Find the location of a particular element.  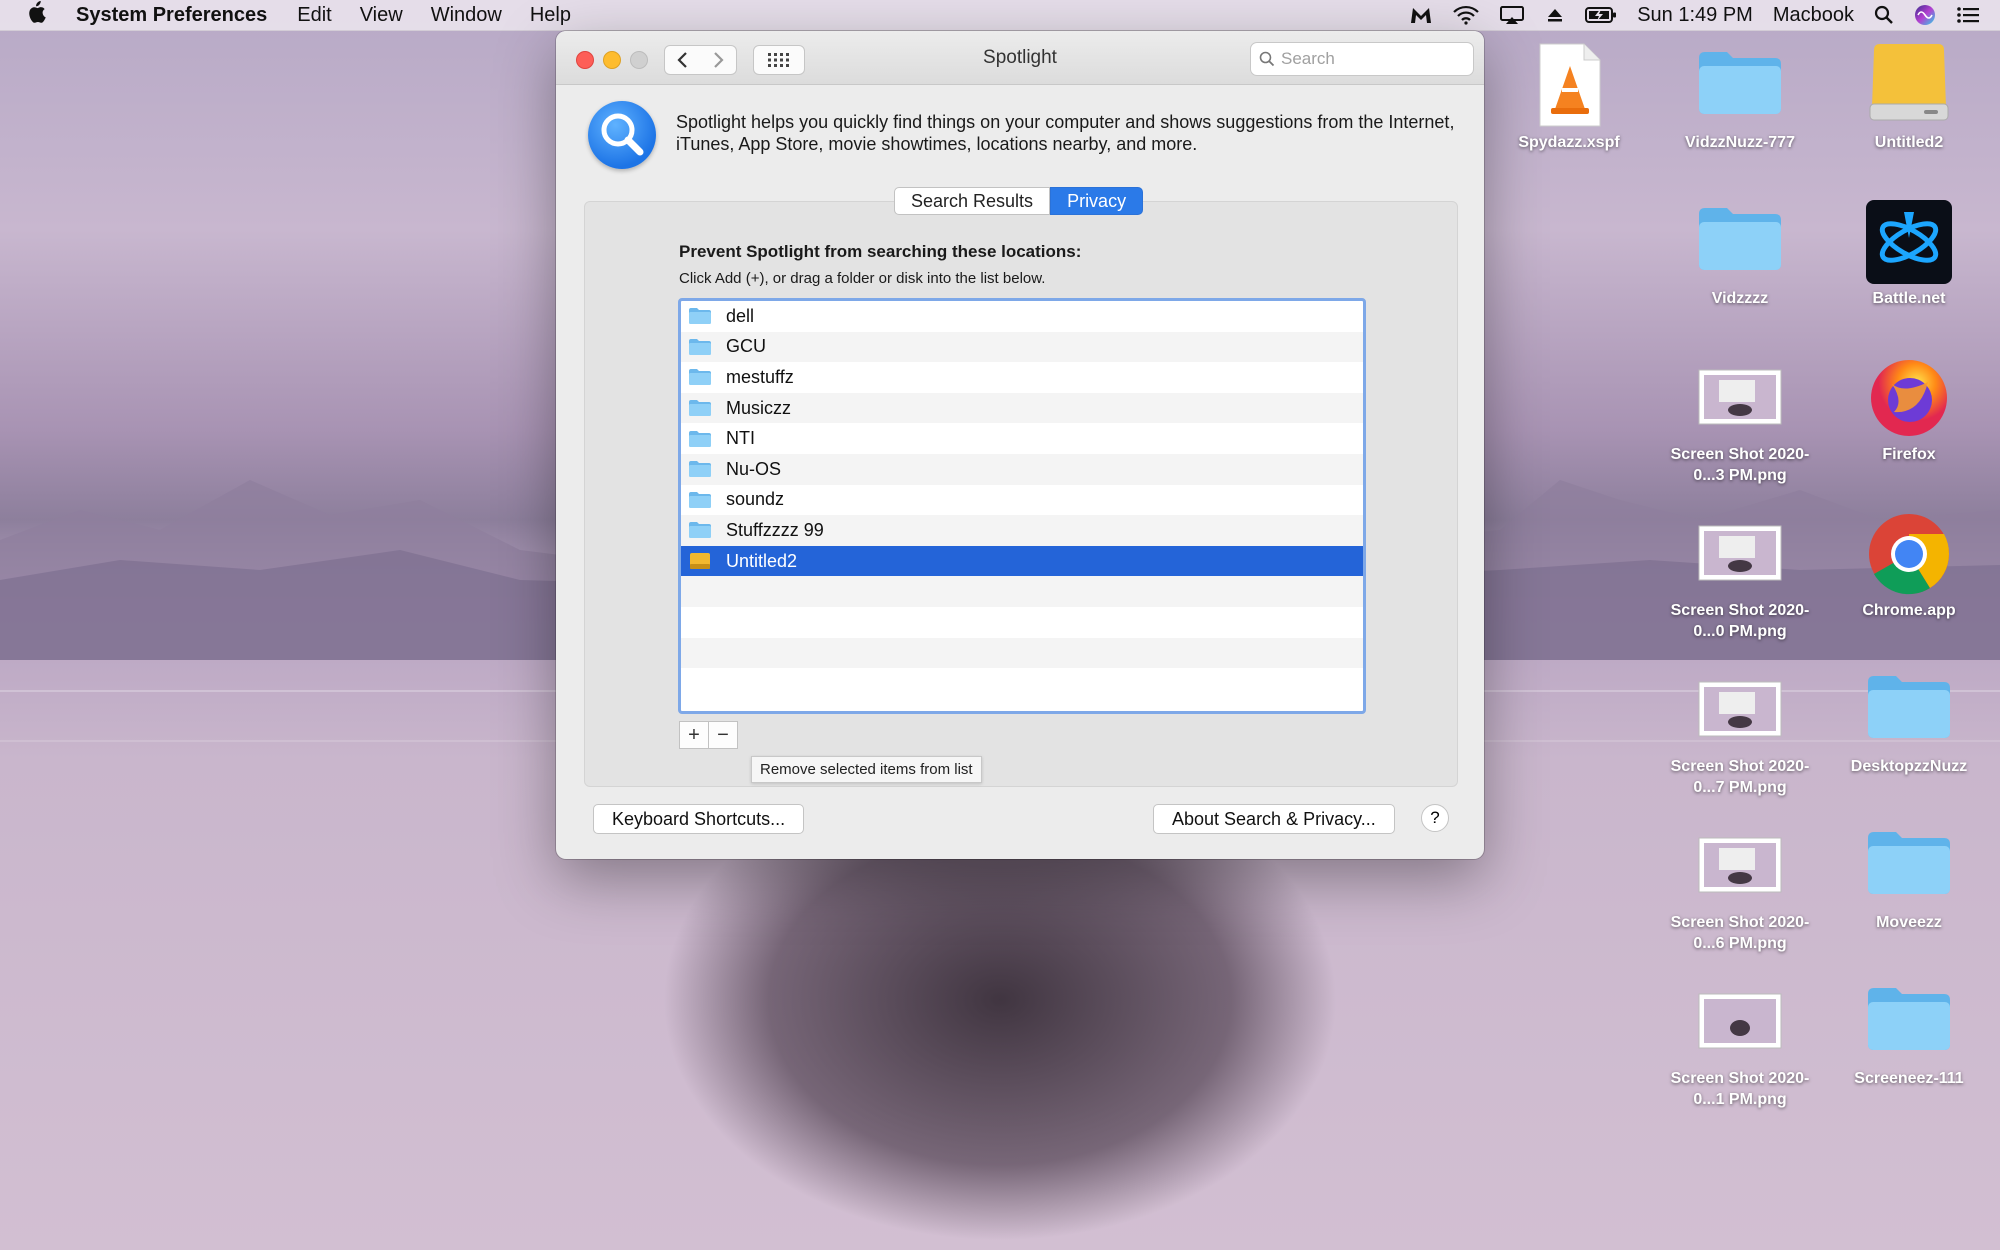

list-item-label: NTI is located at coordinates (740, 438).